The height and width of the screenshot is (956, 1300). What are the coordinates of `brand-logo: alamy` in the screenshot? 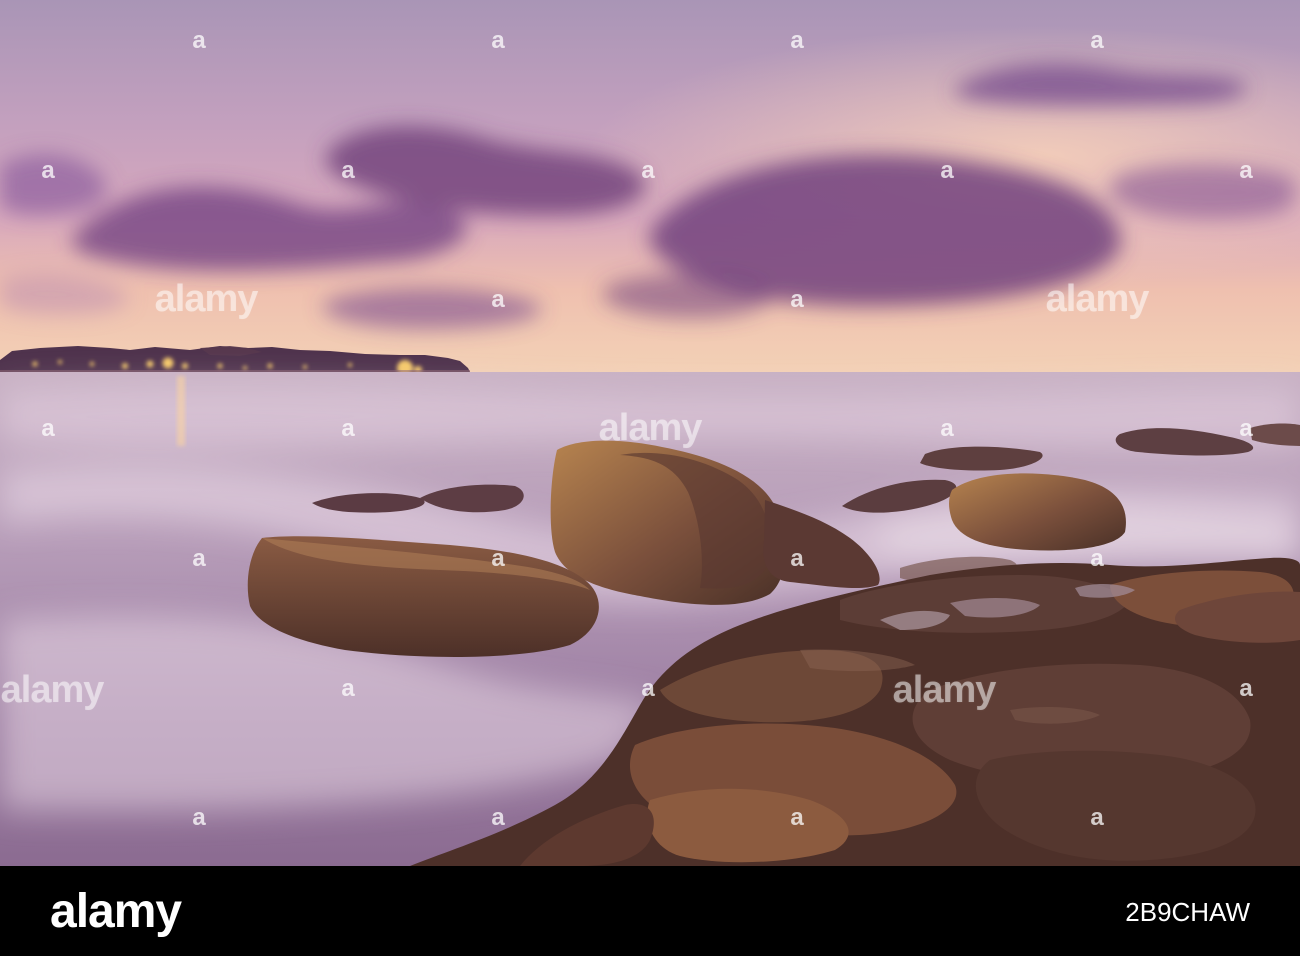 It's located at (116, 911).